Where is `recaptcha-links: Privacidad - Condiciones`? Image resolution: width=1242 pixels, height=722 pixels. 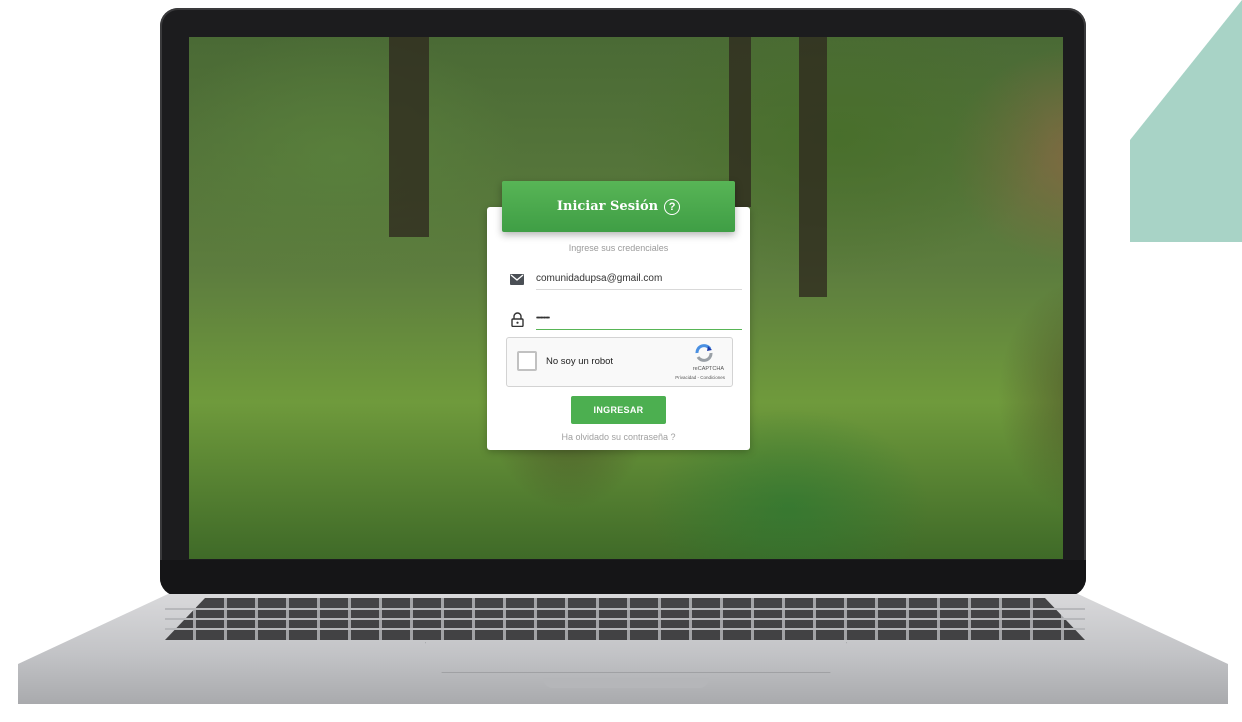
recaptcha-links: Privacidad - Condiciones is located at coordinates (700, 377).